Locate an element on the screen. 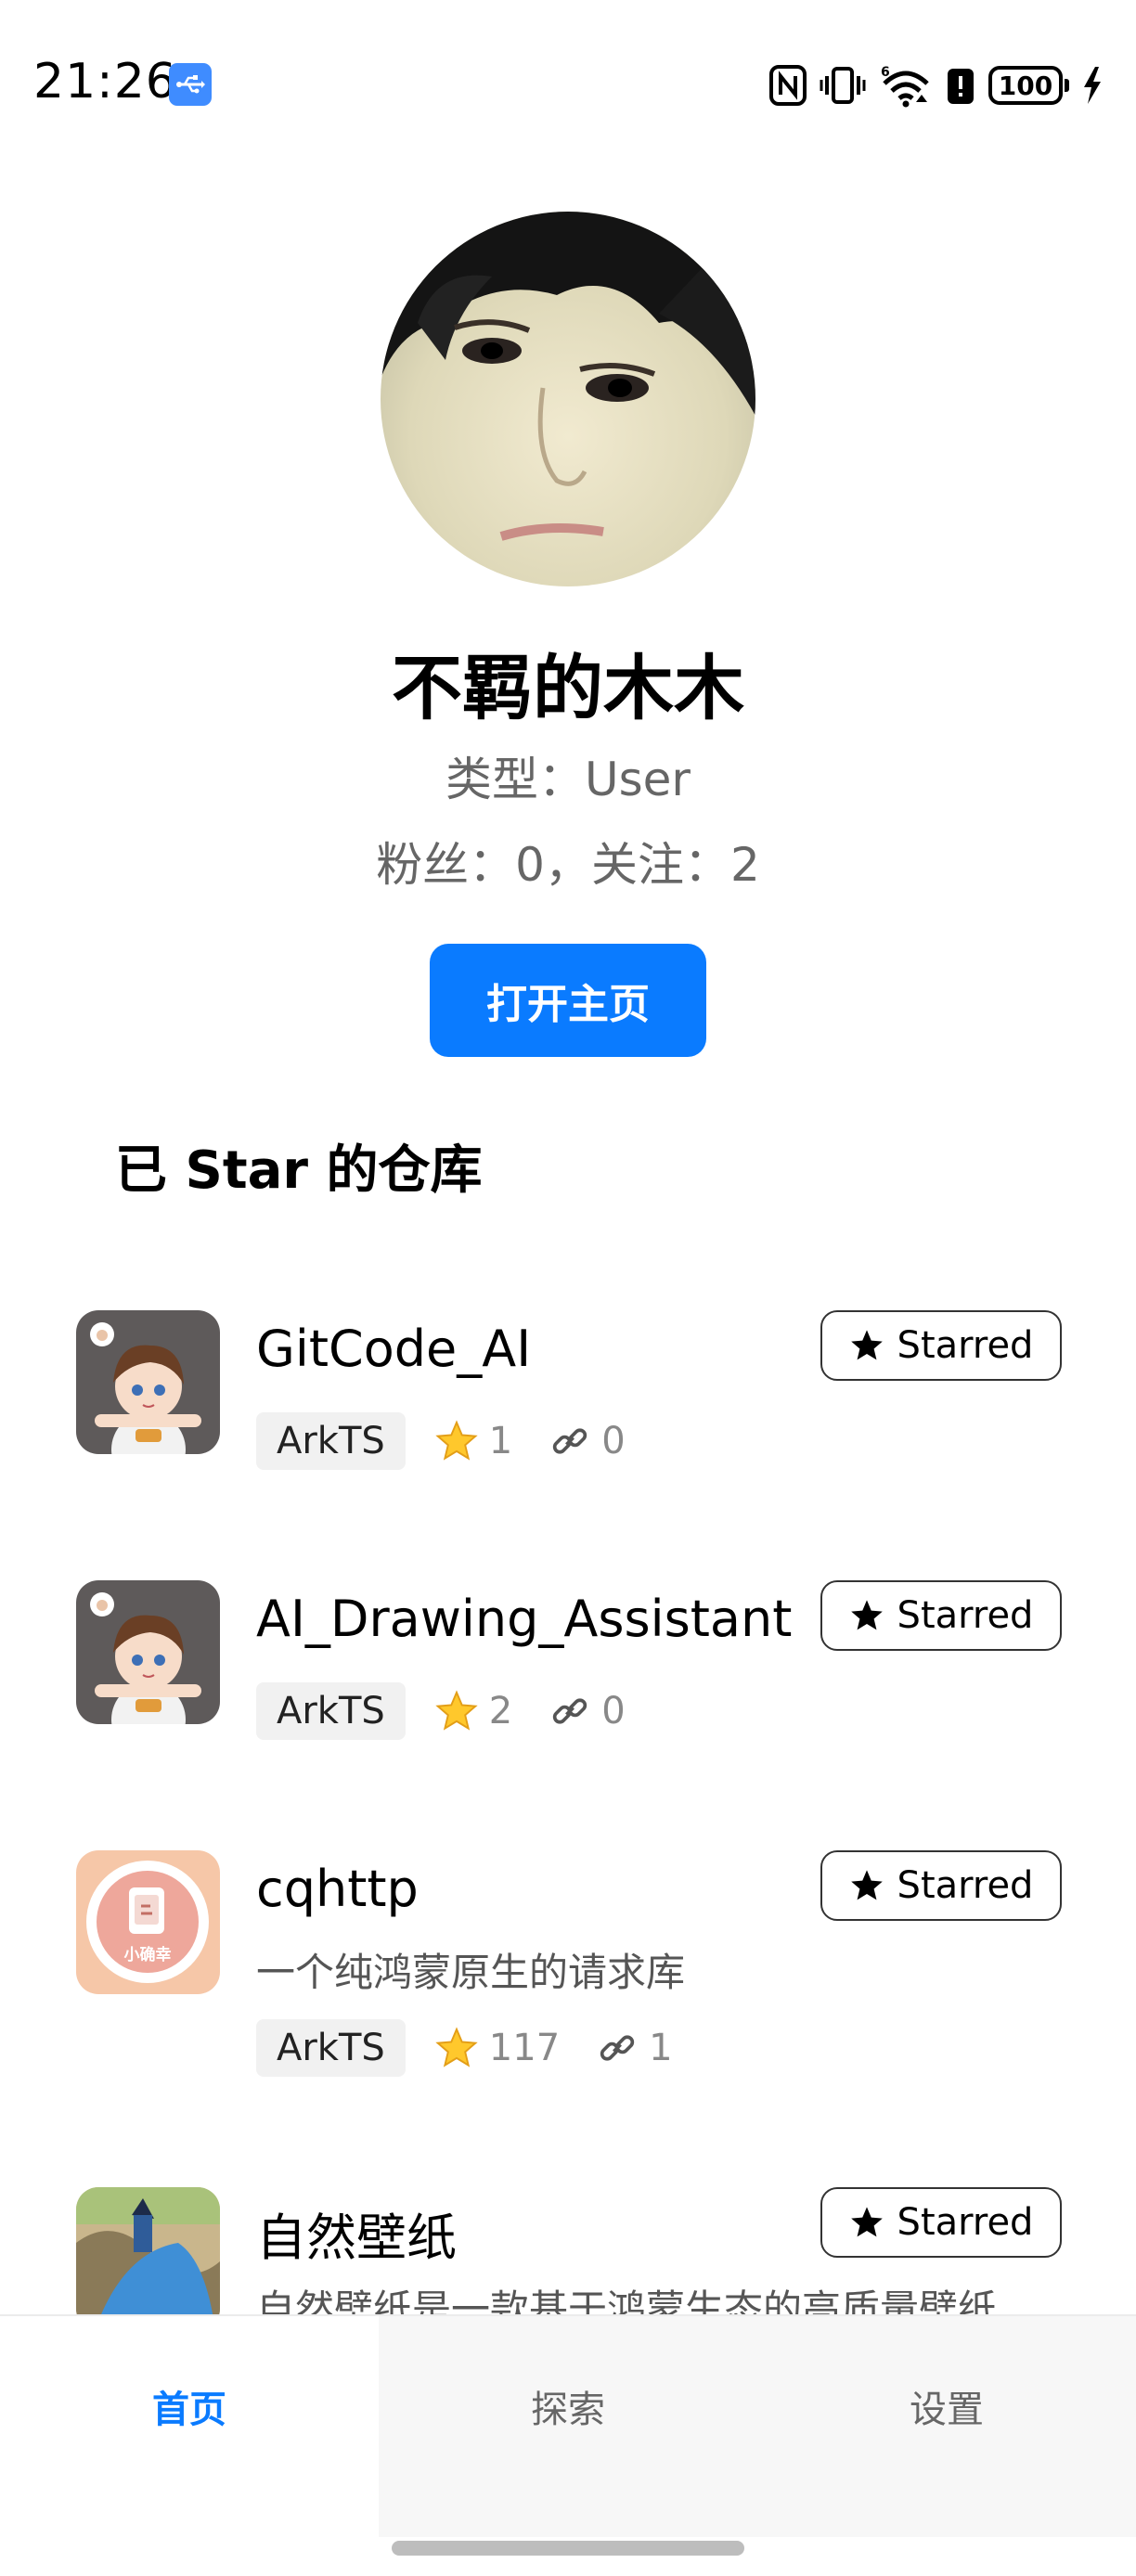 Image resolution: width=1136 pixels, height=2576 pixels. star-count: 2 is located at coordinates (473, 1711).